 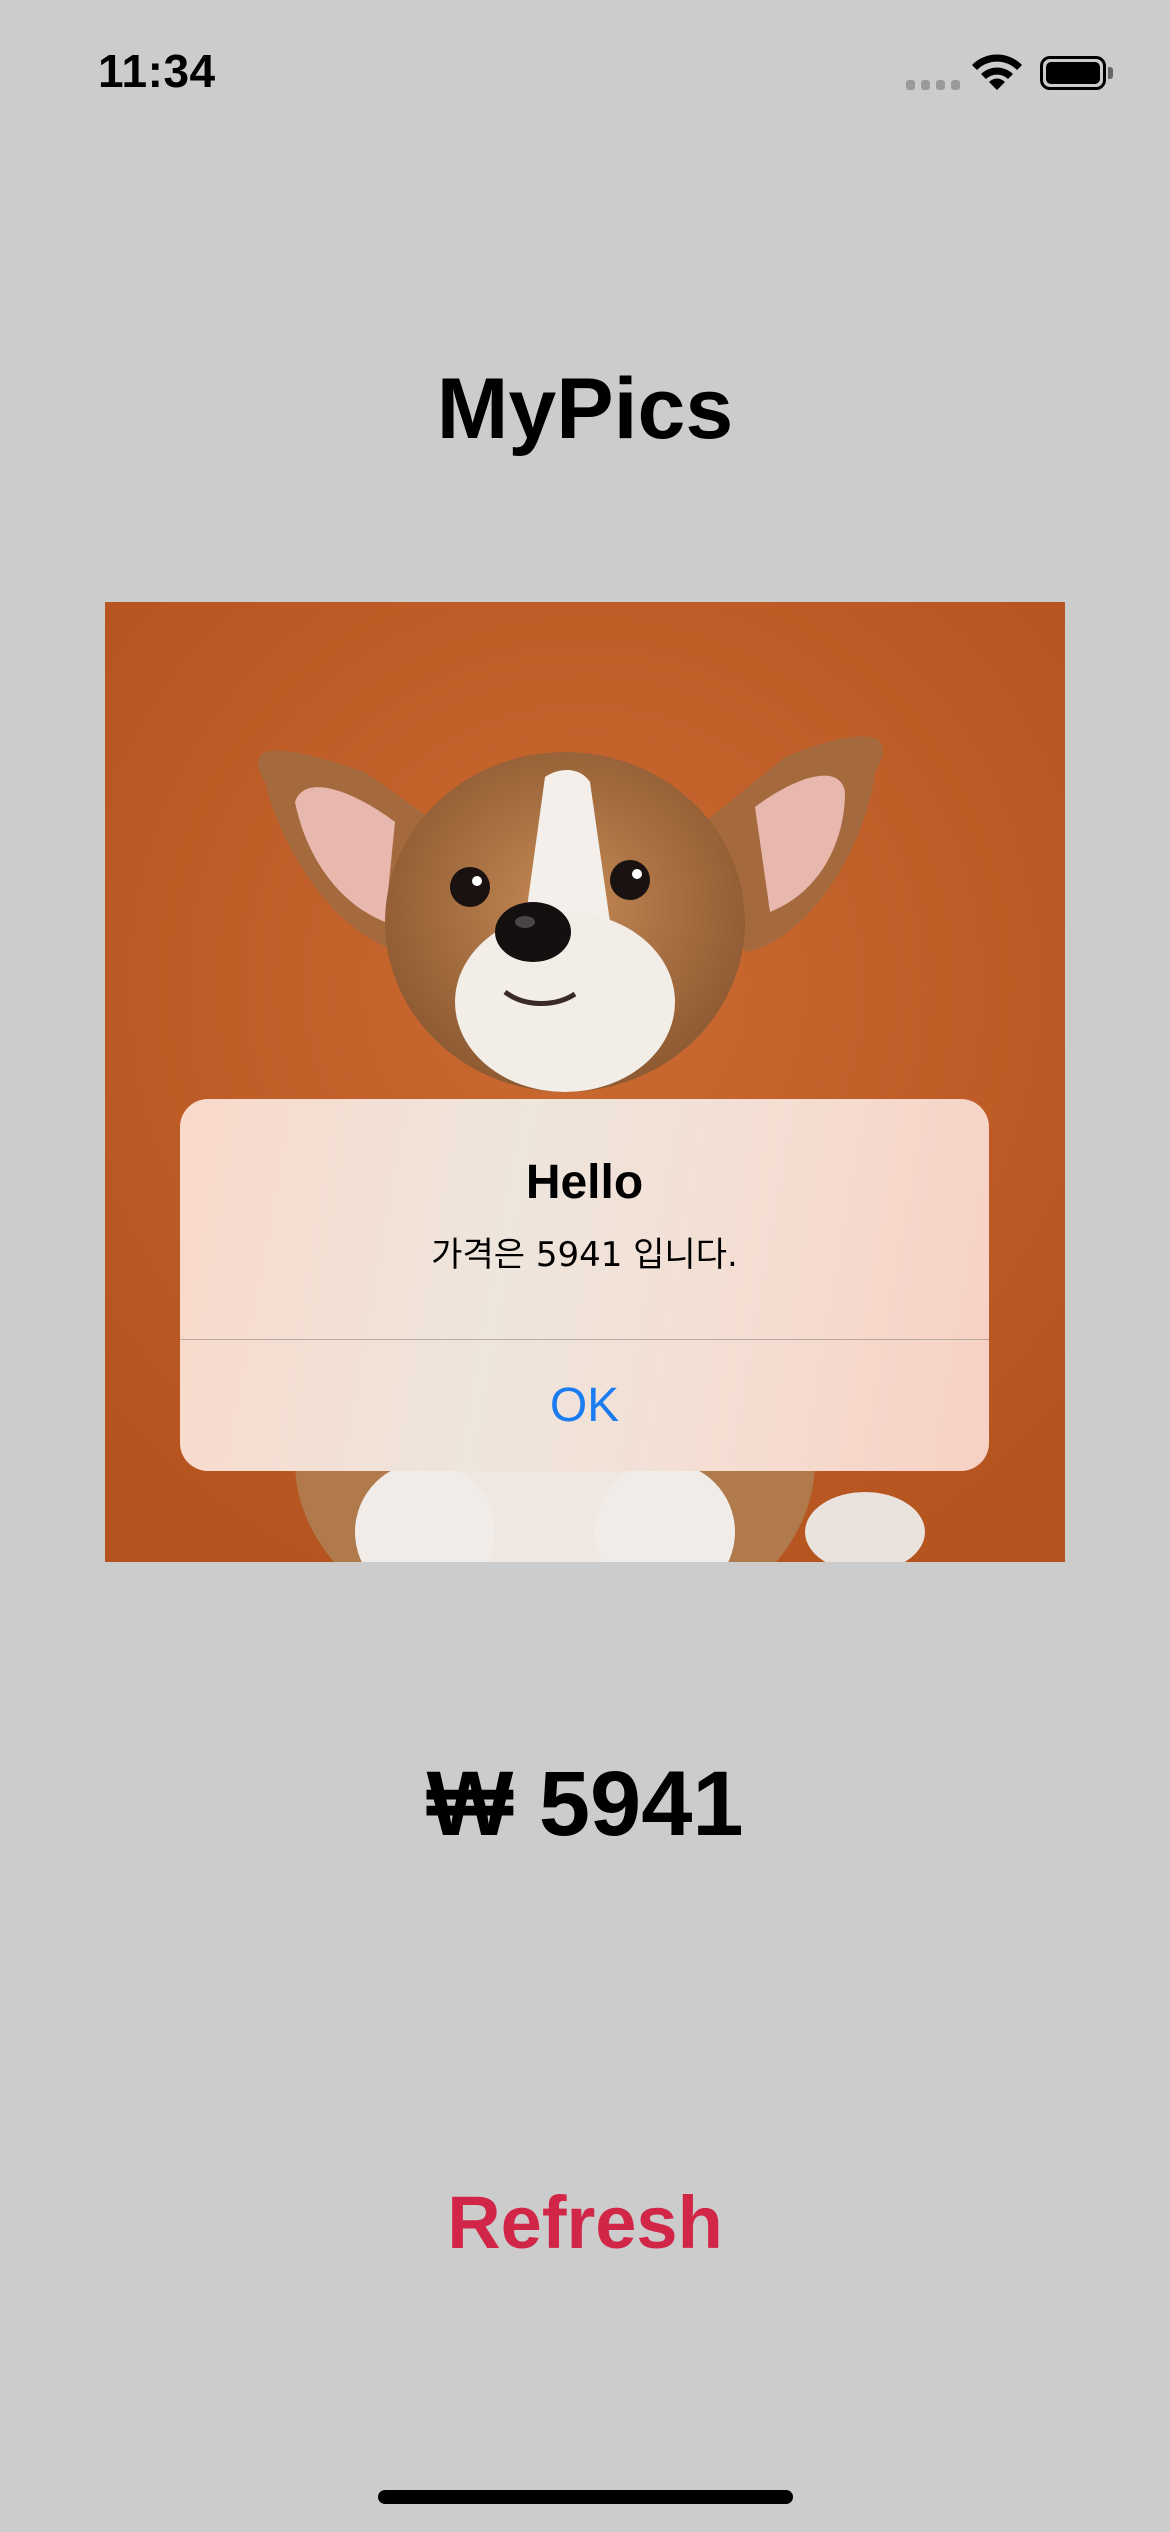 What do you see at coordinates (933, 85) in the screenshot?
I see `signal-icon` at bounding box center [933, 85].